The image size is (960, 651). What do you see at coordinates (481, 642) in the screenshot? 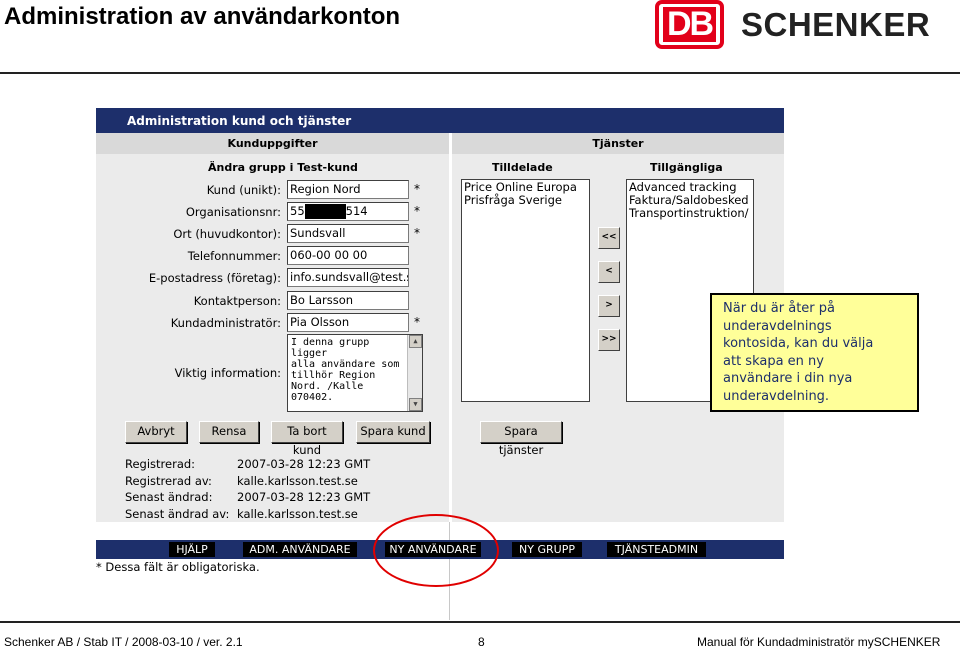
I see `page-number: 8` at bounding box center [481, 642].